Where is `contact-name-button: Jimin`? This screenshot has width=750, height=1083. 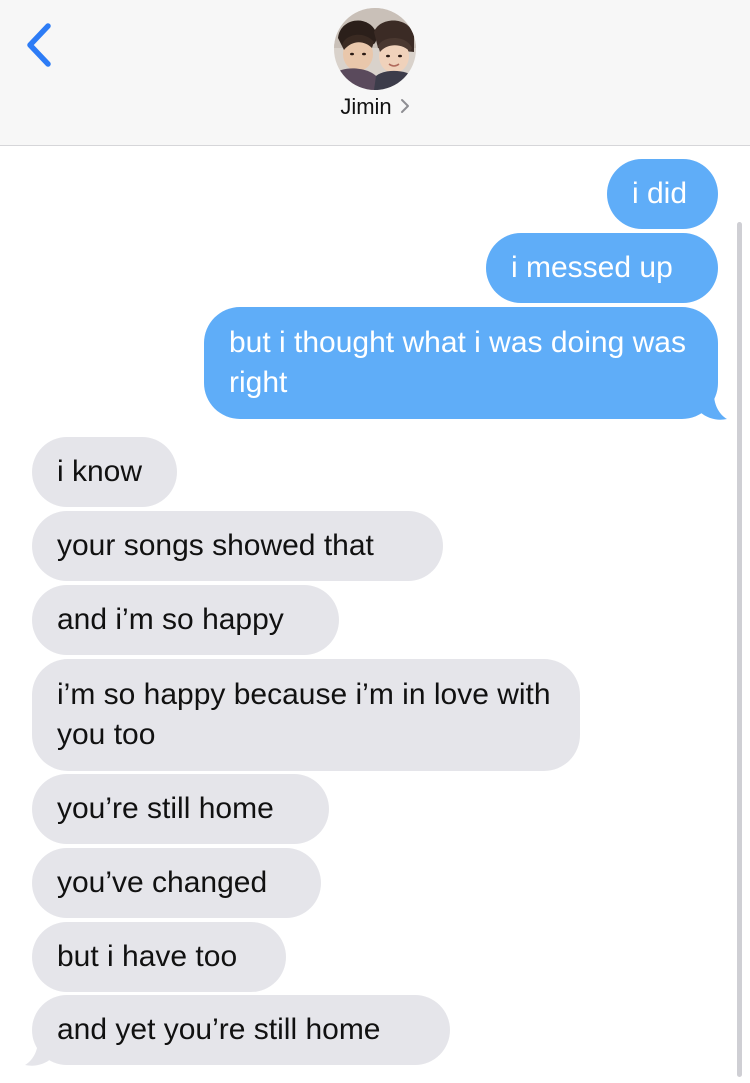
contact-name-button: Jimin is located at coordinates (375, 107).